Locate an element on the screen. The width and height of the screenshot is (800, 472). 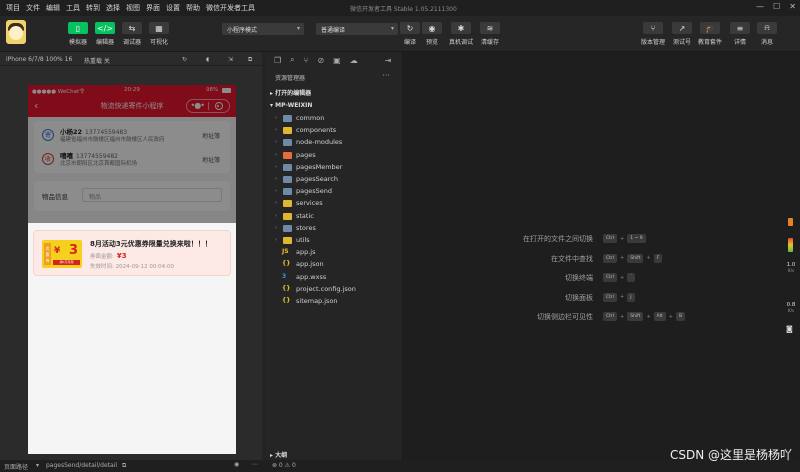
file-item: {} project.config.json is located at coordinates (334, 289).